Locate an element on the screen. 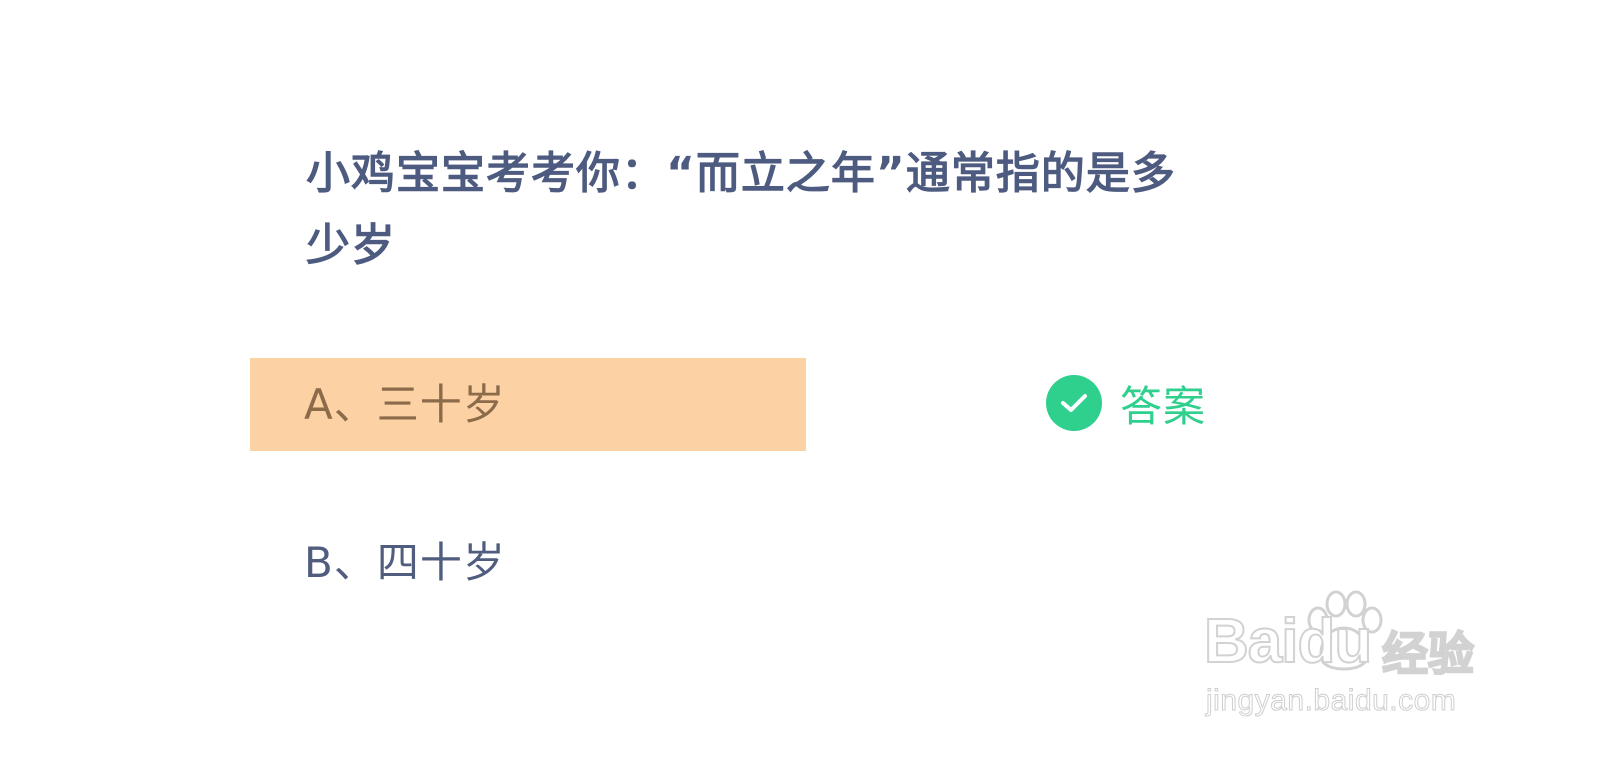 The image size is (1600, 770). watermark-brand: Baidu is located at coordinates (1288, 641).